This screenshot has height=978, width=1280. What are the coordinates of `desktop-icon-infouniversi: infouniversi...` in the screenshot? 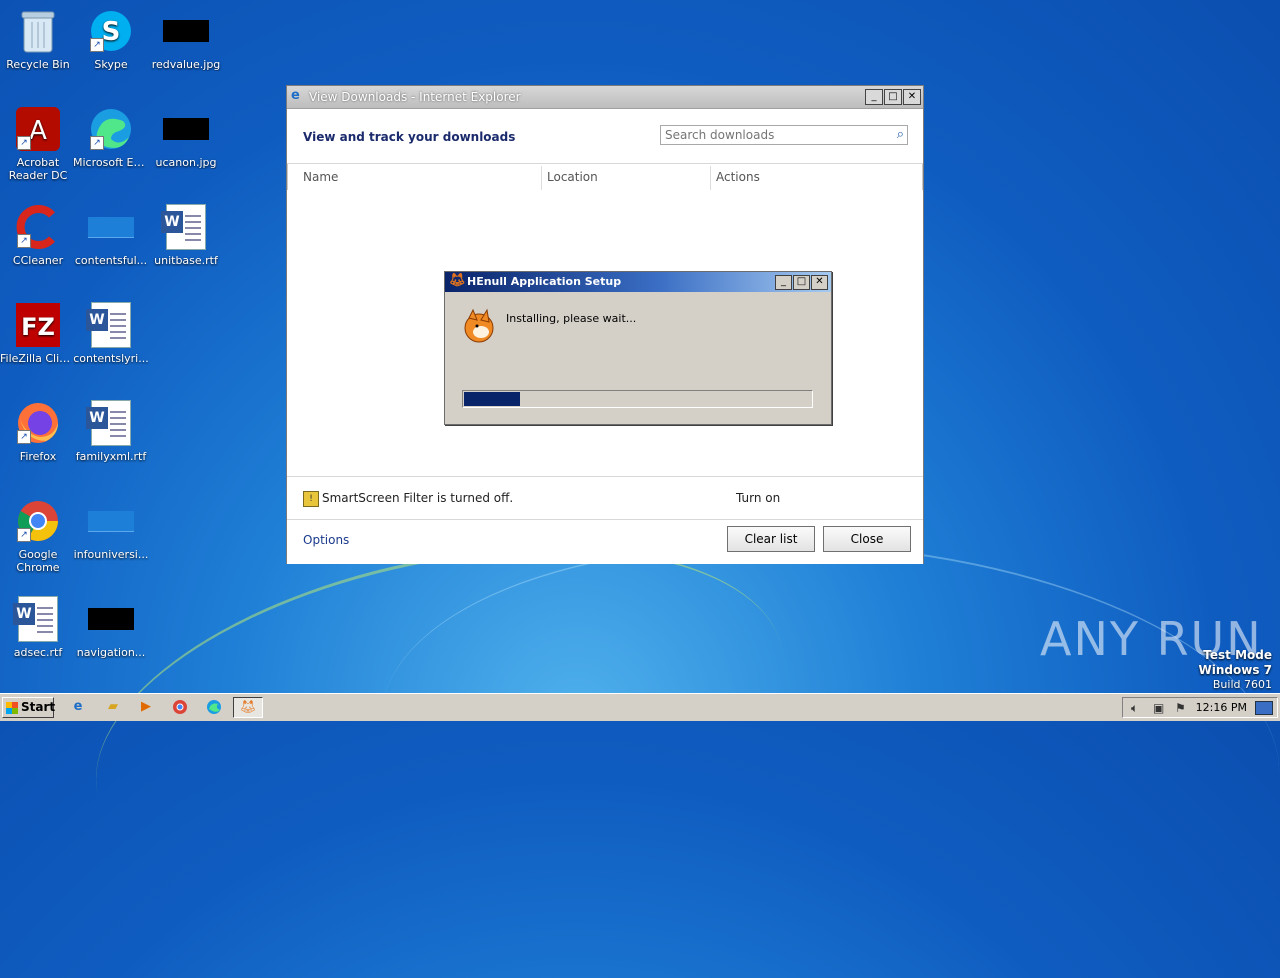 It's located at (111, 529).